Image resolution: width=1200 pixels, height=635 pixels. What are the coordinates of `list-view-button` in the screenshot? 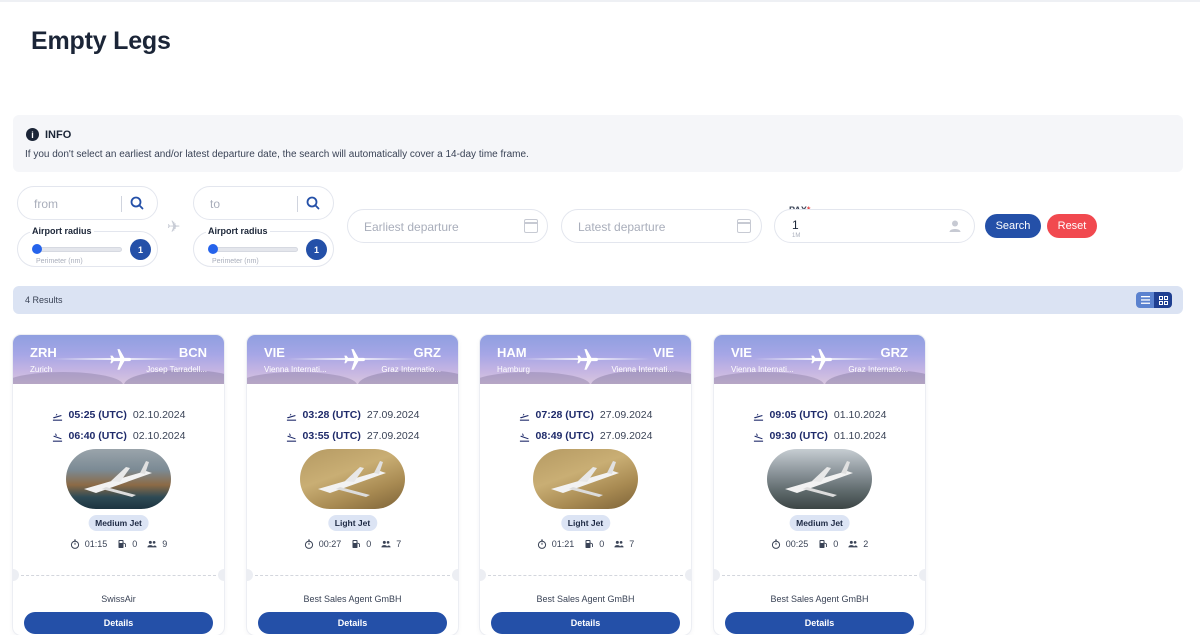 It's located at (1145, 300).